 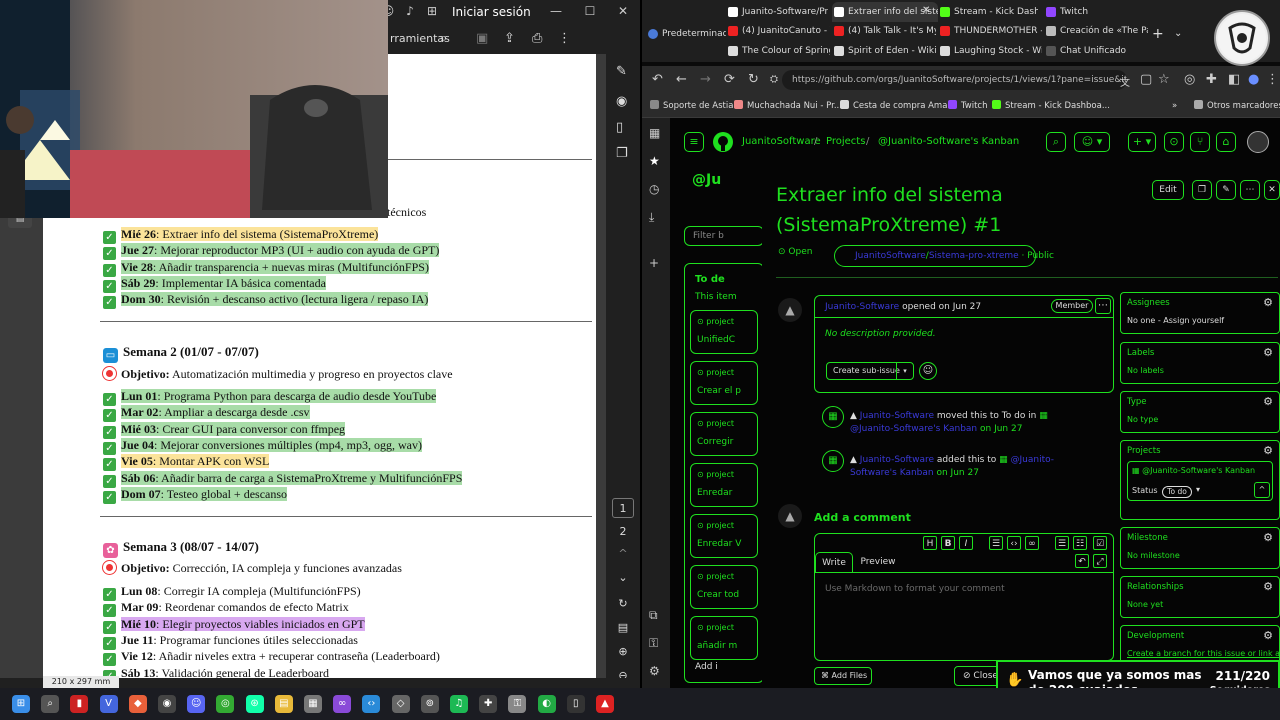 What do you see at coordinates (1164, 79) in the screenshot?
I see `star-icon: ☆` at bounding box center [1164, 79].